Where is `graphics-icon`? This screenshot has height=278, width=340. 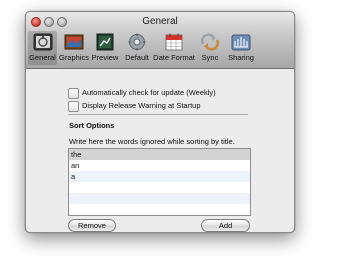 graphics-icon is located at coordinates (74, 42).